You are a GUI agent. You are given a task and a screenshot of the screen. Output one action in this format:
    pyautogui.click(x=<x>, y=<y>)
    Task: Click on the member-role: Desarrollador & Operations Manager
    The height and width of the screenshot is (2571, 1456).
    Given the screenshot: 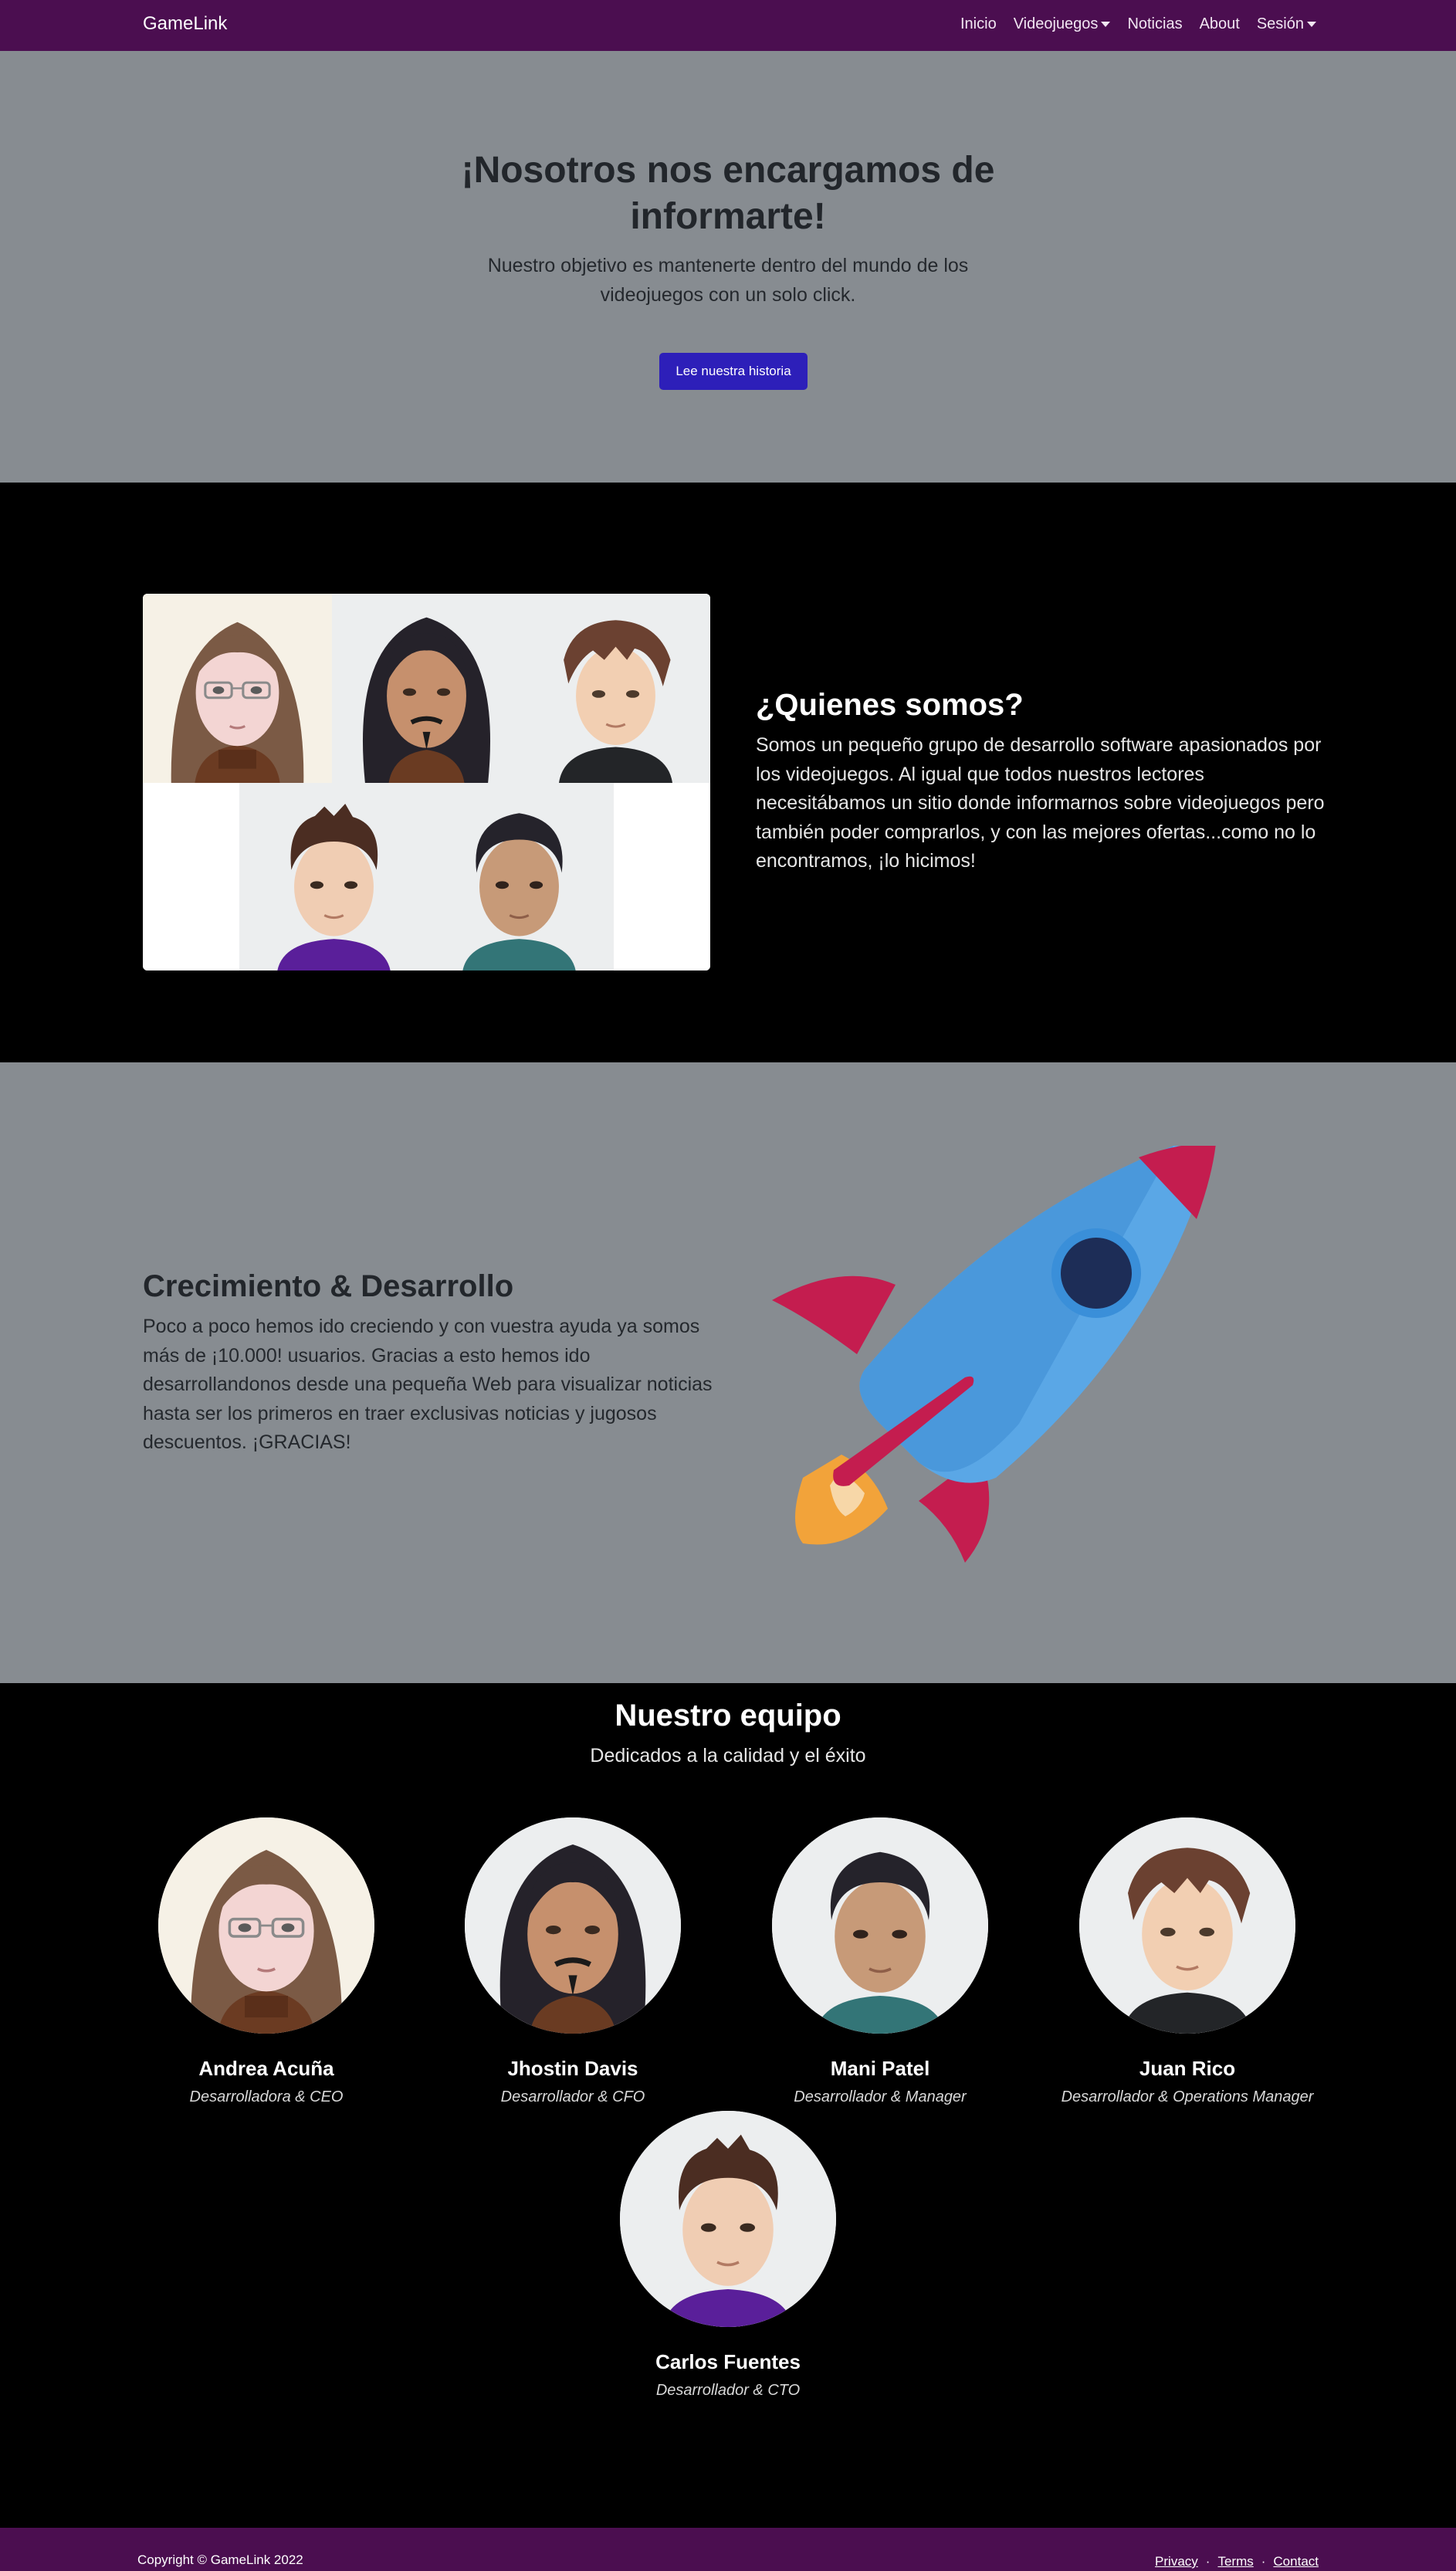 What is the action you would take?
    pyautogui.click(x=1187, y=2096)
    